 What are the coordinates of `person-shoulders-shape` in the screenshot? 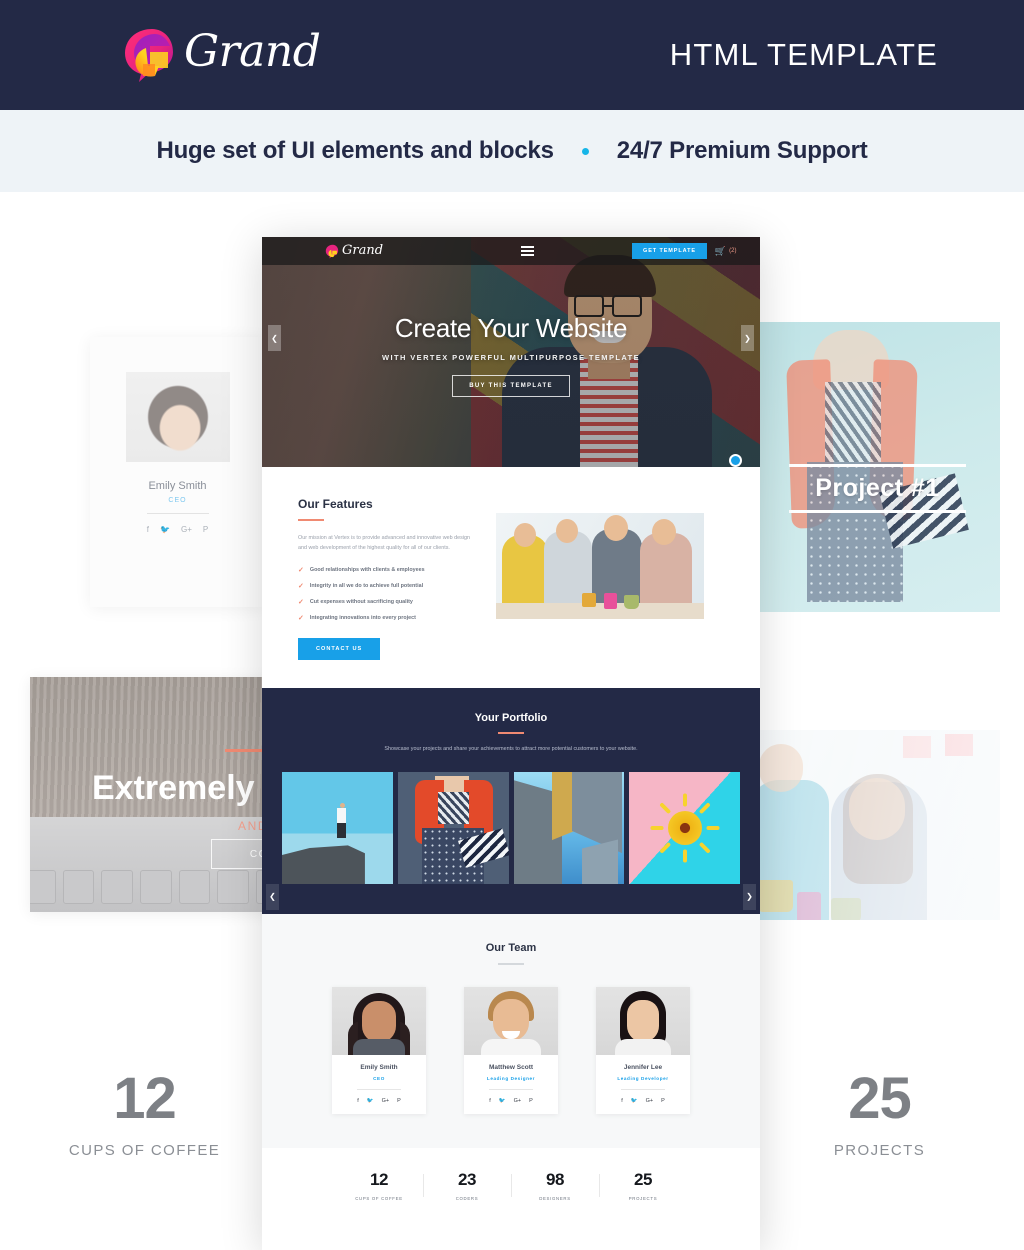 It's located at (379, 1047).